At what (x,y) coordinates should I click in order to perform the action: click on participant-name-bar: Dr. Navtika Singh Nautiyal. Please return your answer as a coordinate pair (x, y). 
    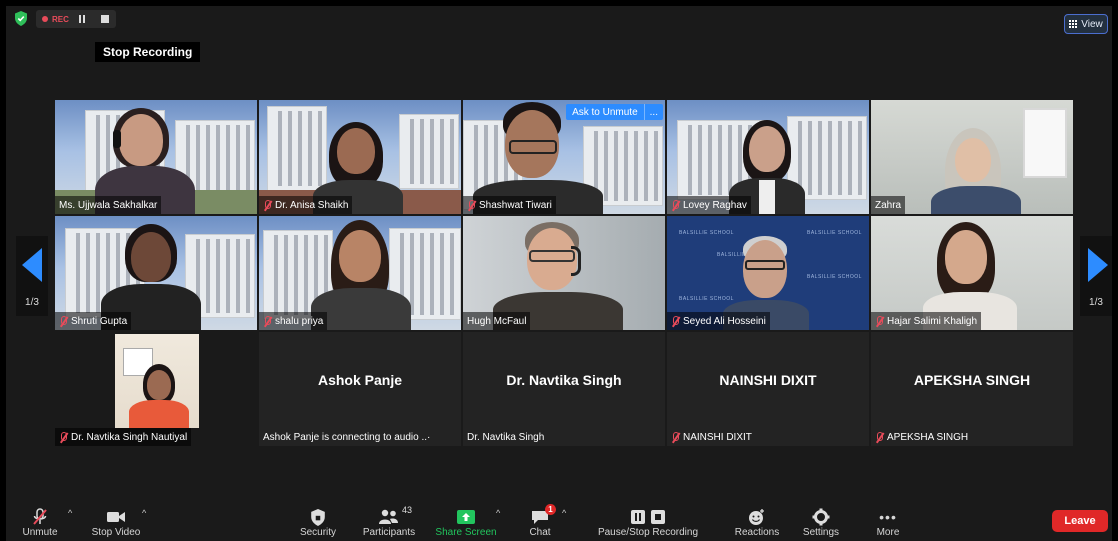
    Looking at the image, I should click on (123, 437).